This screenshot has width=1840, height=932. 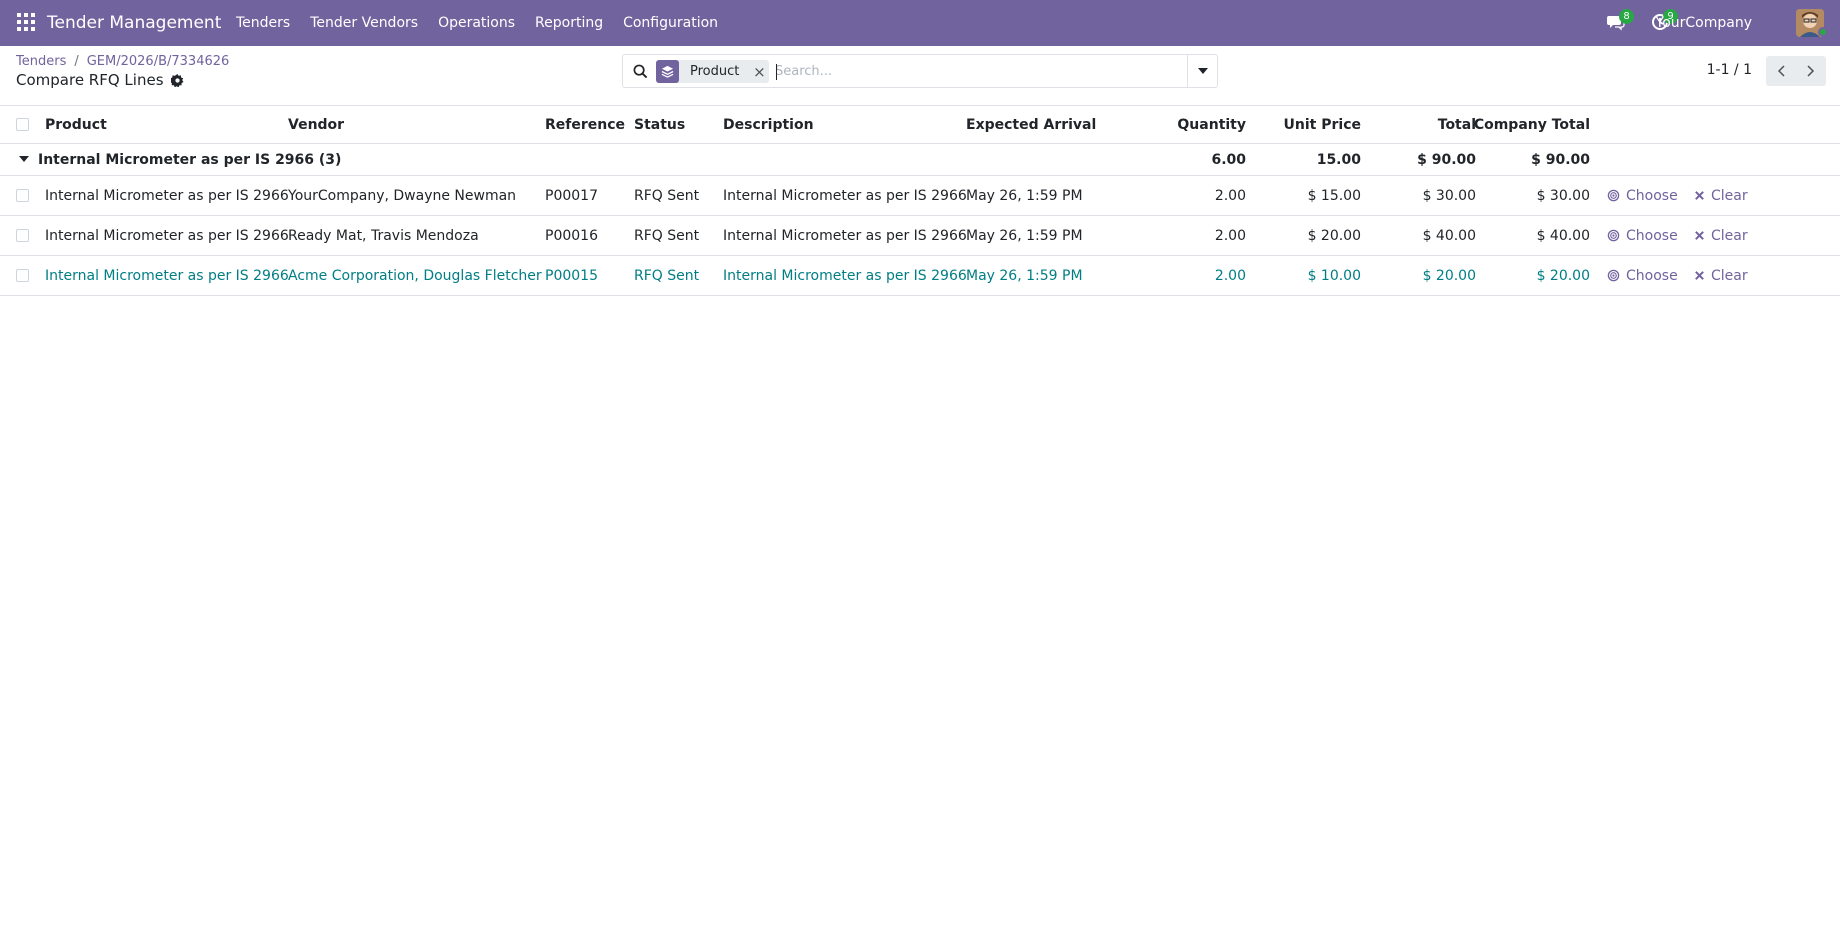 I want to click on group-unit-price: 15.00, so click(x=1338, y=159).